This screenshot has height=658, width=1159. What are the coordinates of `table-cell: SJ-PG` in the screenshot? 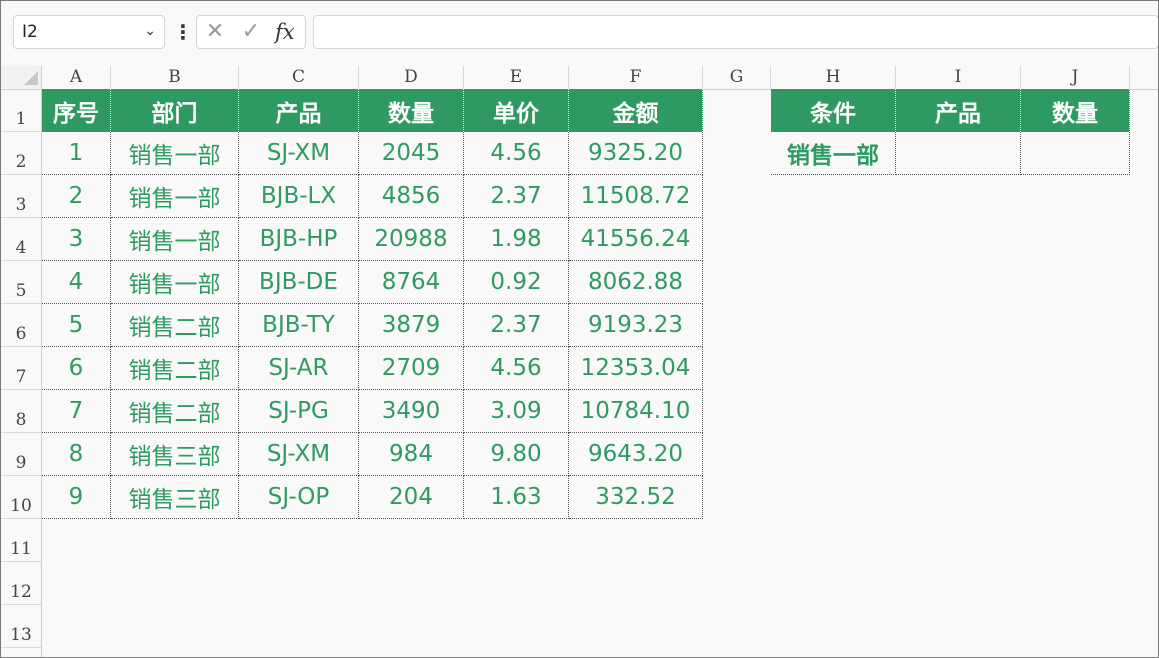 It's located at (299, 411).